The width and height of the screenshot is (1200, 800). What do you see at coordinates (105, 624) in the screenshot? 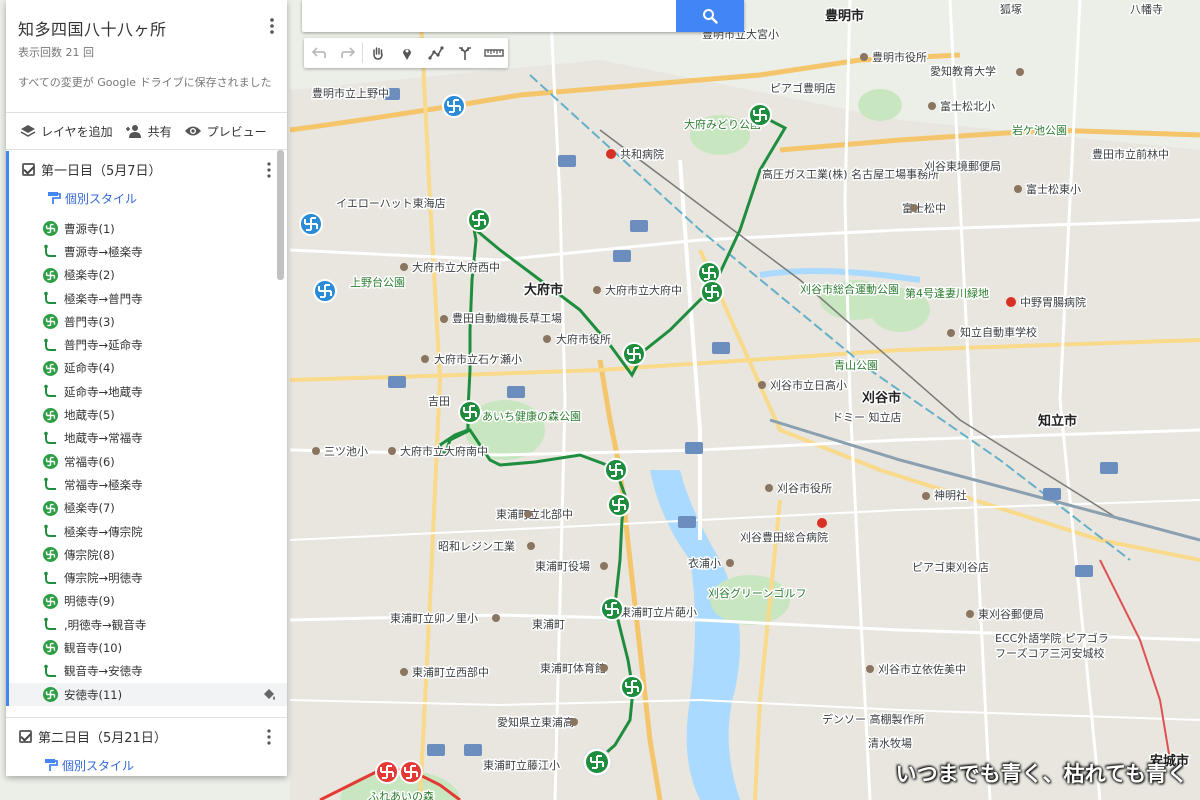
I see `list-item-label: ,明徳寺→観音寺` at bounding box center [105, 624].